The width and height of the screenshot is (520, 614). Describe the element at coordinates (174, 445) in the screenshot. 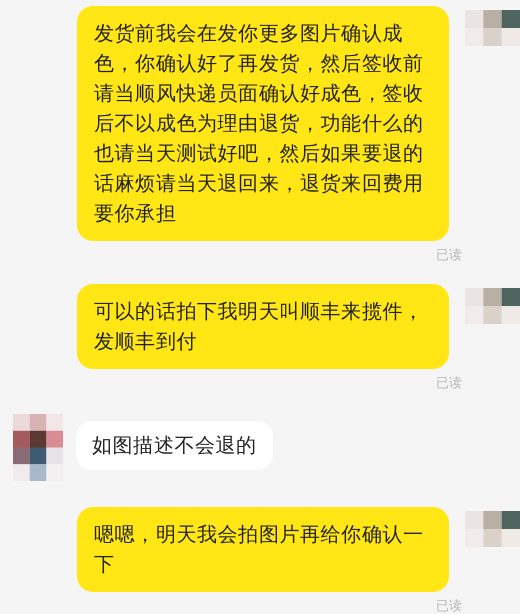

I see `message-bubble: 如图描述不会退的` at that location.